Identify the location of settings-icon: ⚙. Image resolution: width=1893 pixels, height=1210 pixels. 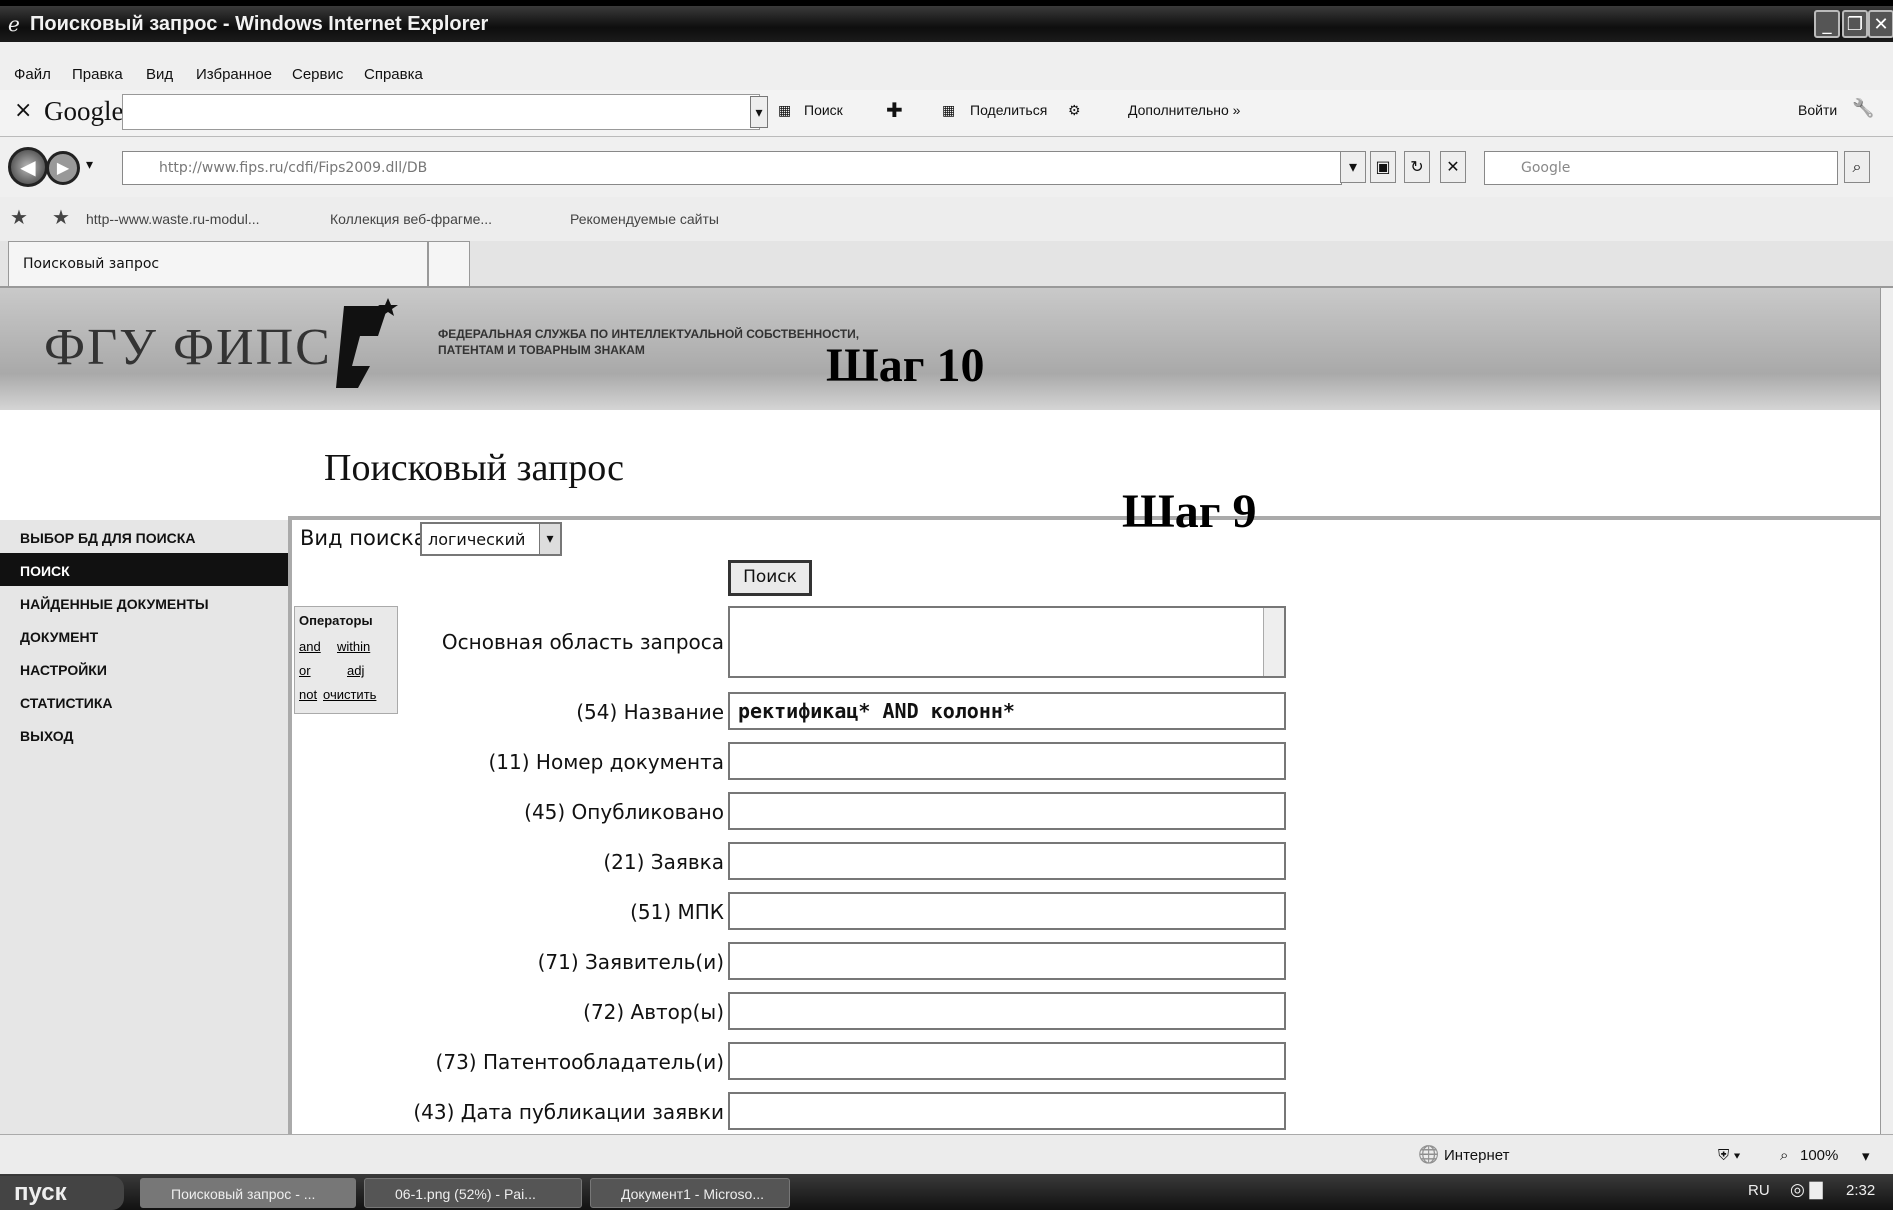
(1074, 110).